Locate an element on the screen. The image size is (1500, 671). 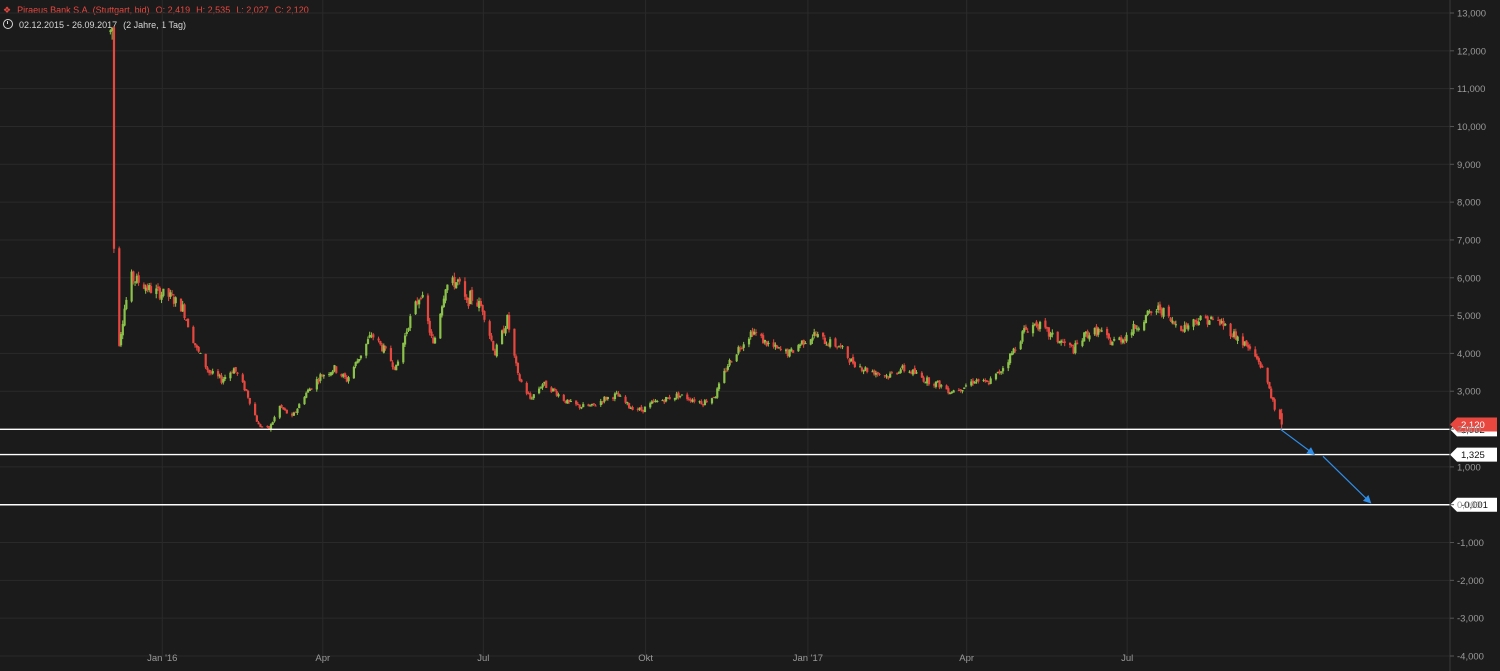
y-tick-label: 13,000 is located at coordinates (1471, 14).